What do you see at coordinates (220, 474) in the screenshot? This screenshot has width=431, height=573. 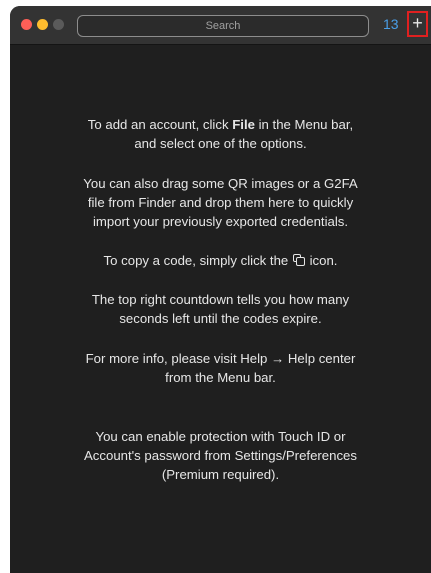 I see `instruction-line: (Premium required).` at bounding box center [220, 474].